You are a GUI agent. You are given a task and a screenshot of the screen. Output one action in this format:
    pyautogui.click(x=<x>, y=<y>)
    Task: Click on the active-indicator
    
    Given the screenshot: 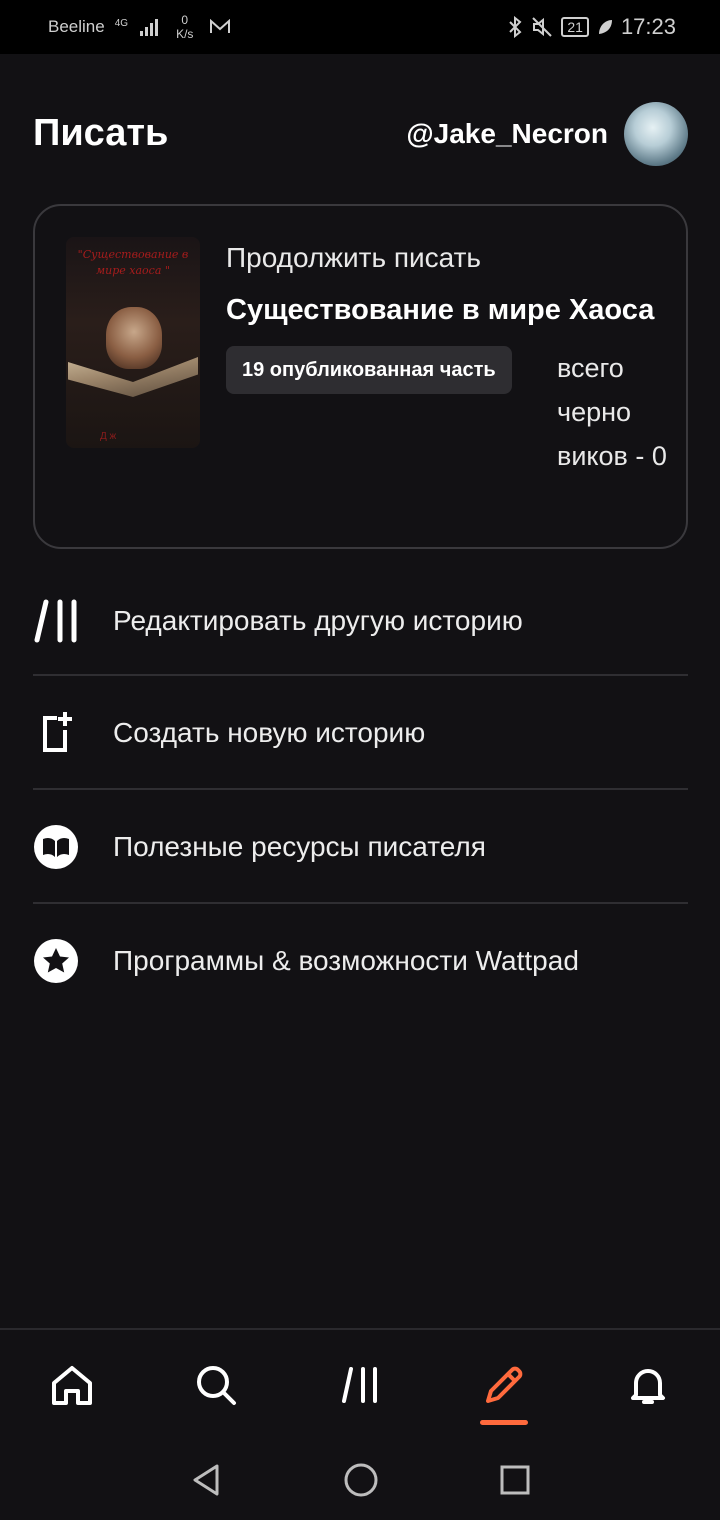 What is the action you would take?
    pyautogui.click(x=504, y=1422)
    